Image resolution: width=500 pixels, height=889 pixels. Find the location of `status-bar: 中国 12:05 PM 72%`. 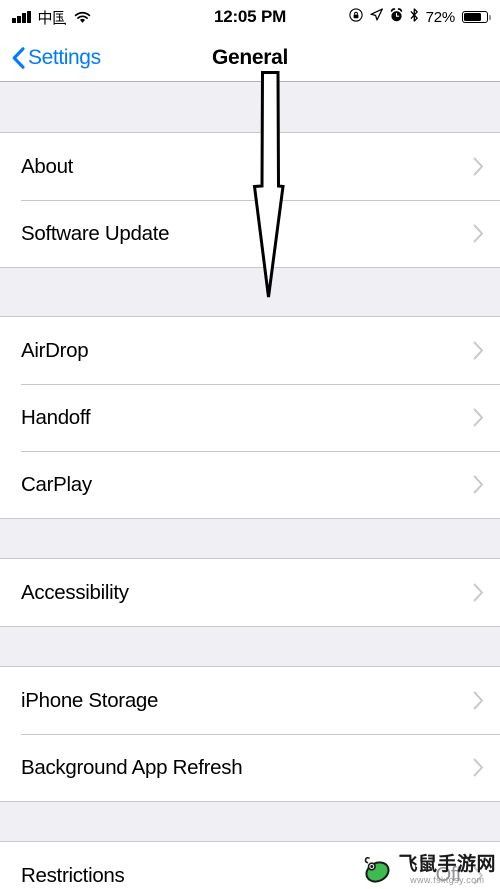

status-bar: 中国 12:05 PM 72% is located at coordinates (250, 17).